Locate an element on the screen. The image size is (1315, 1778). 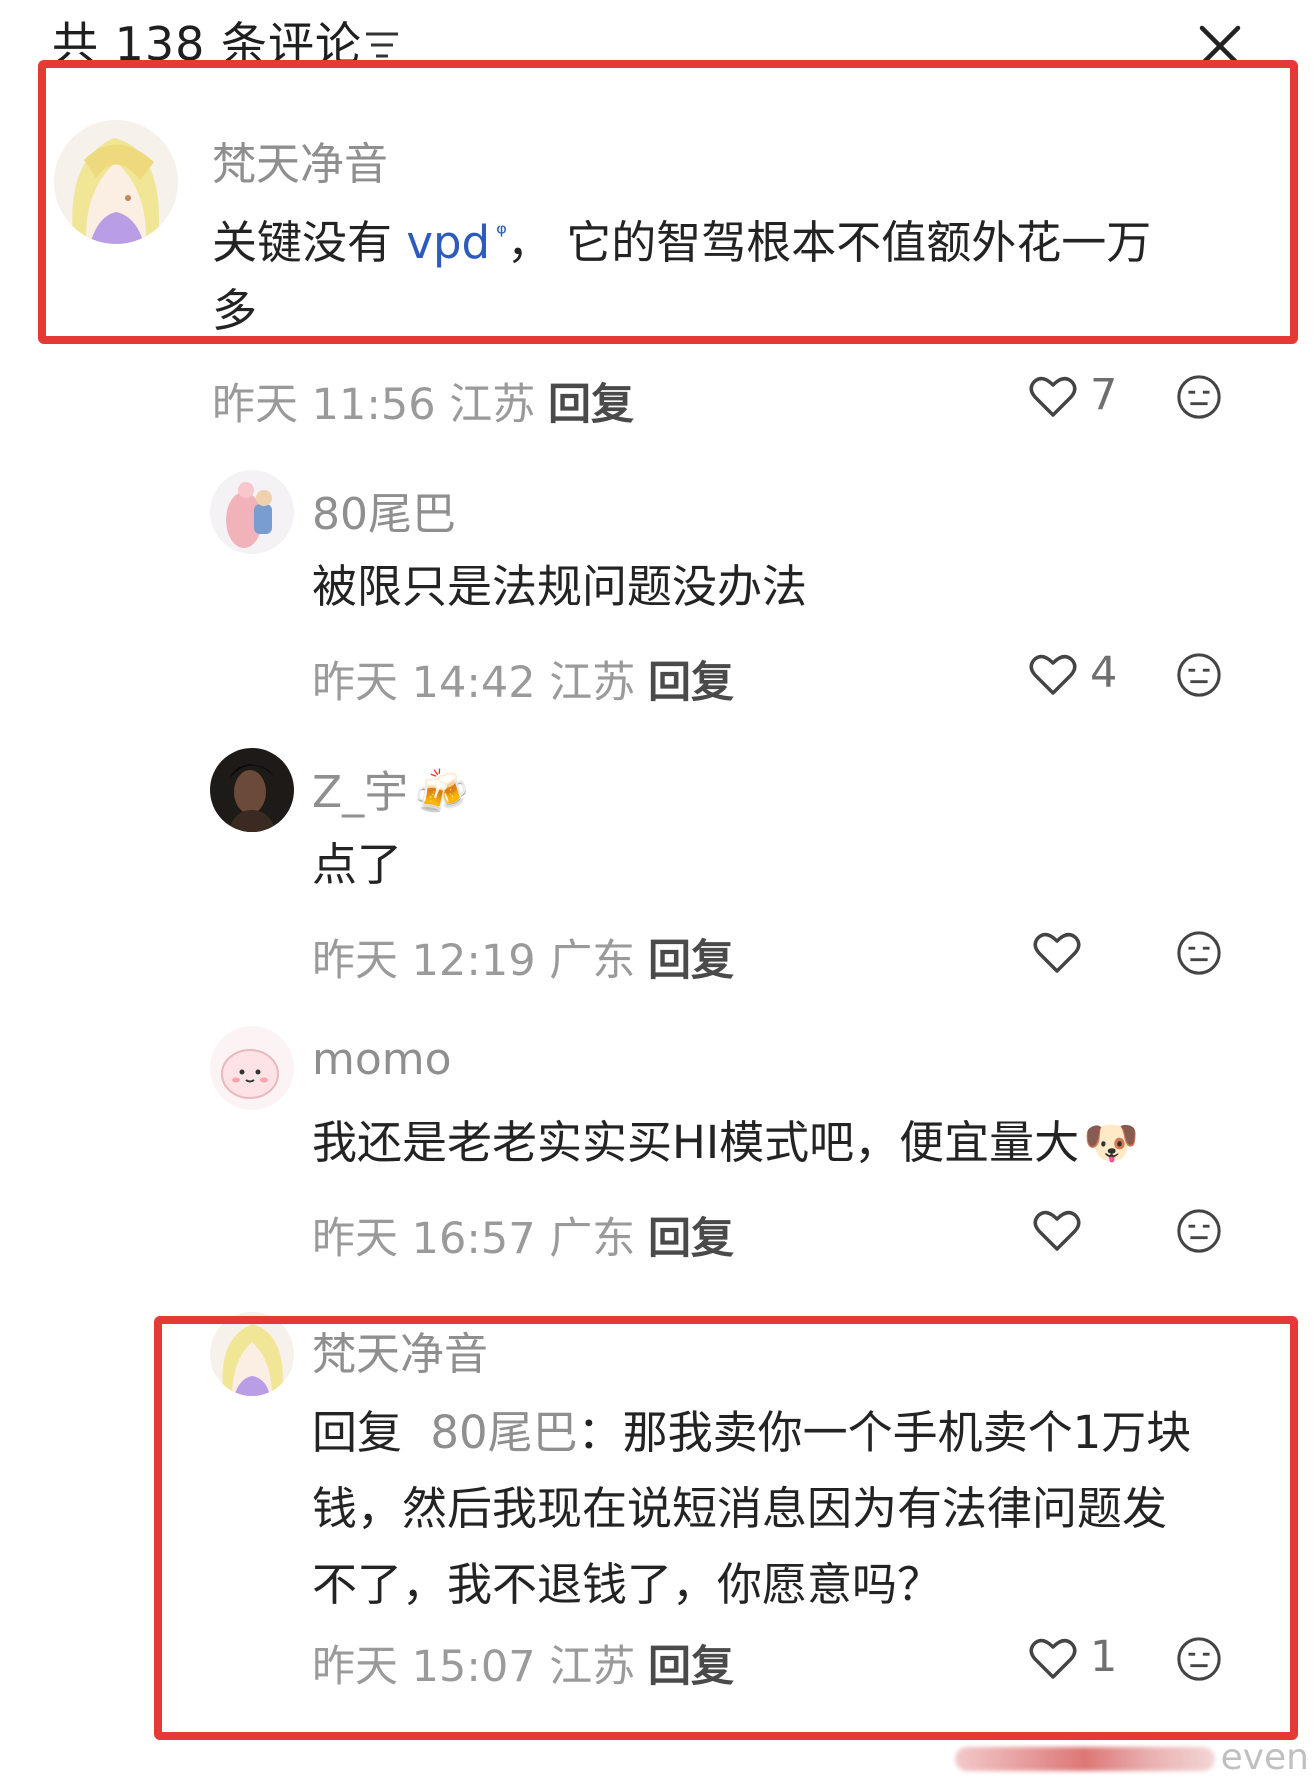
comment-meta: 昨天 16:57 广东 is located at coordinates (474, 1239).